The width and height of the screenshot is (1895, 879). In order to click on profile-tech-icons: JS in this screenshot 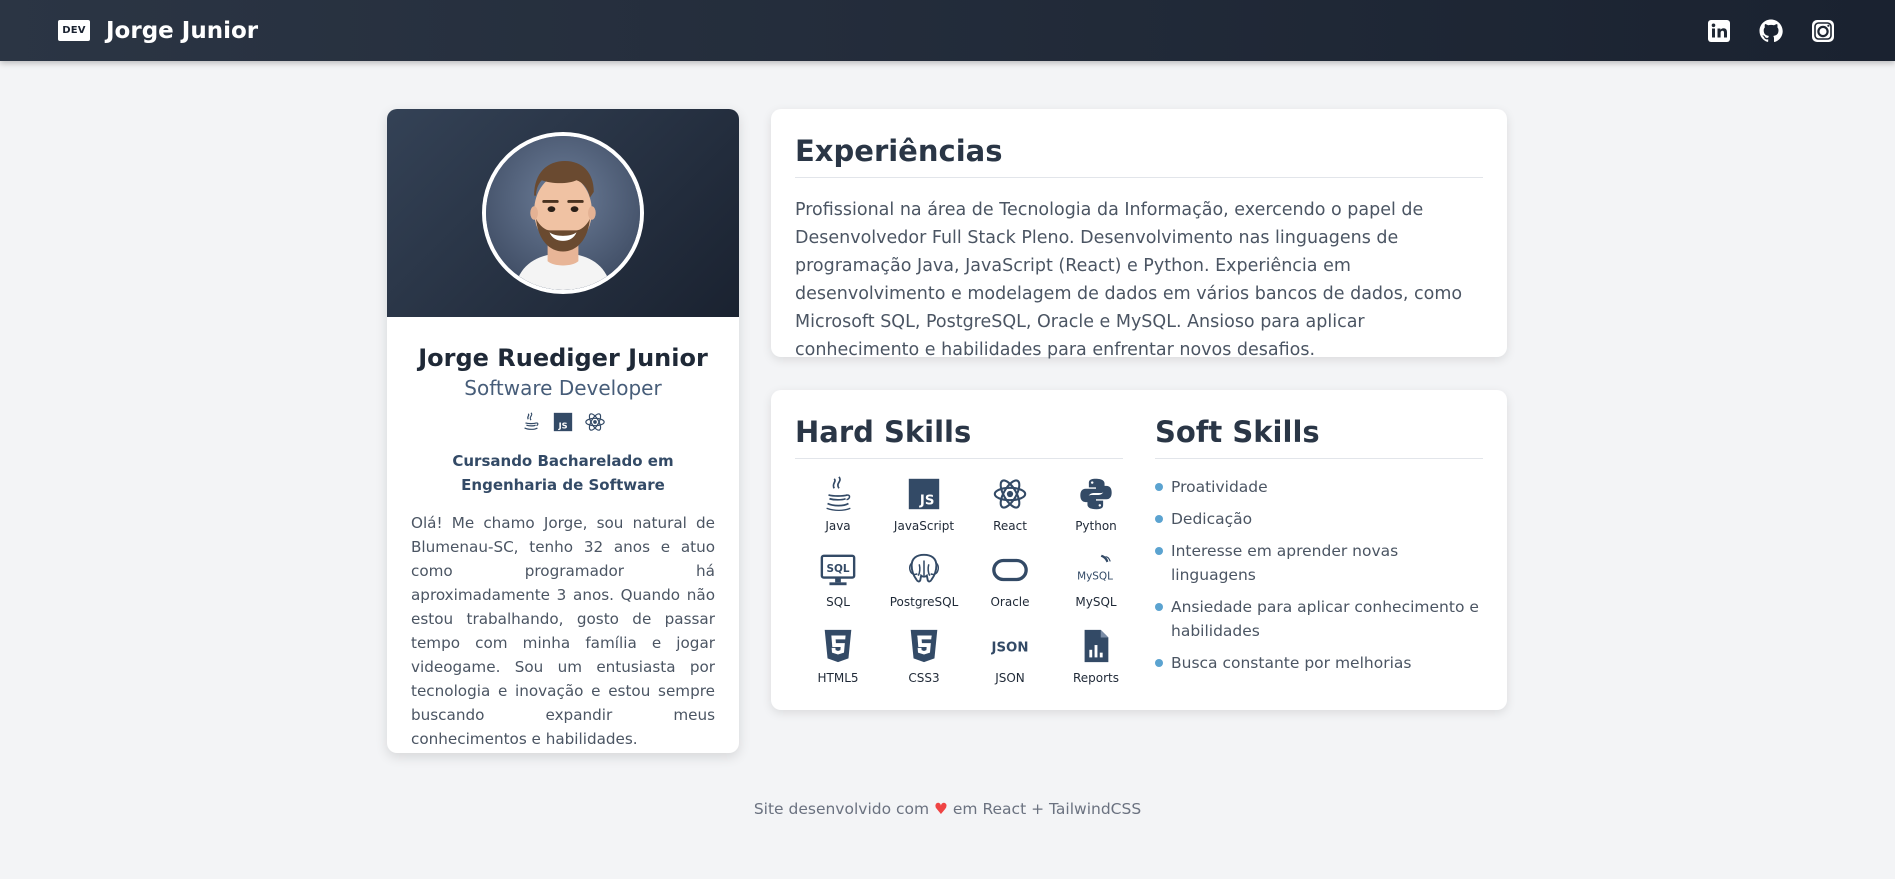, I will do `click(563, 422)`.